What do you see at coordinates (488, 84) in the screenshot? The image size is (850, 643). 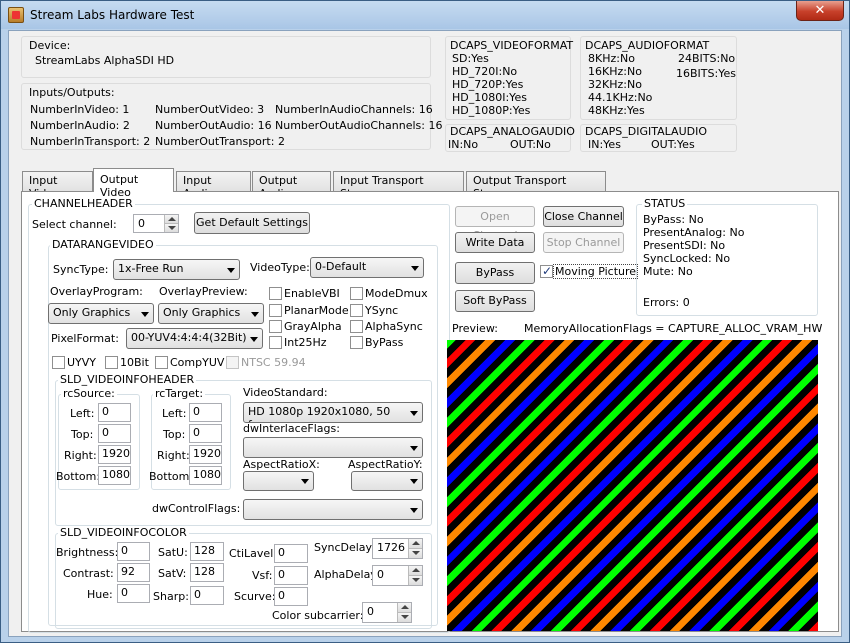 I see `dcaps-video-720p: HD_720P:Yes` at bounding box center [488, 84].